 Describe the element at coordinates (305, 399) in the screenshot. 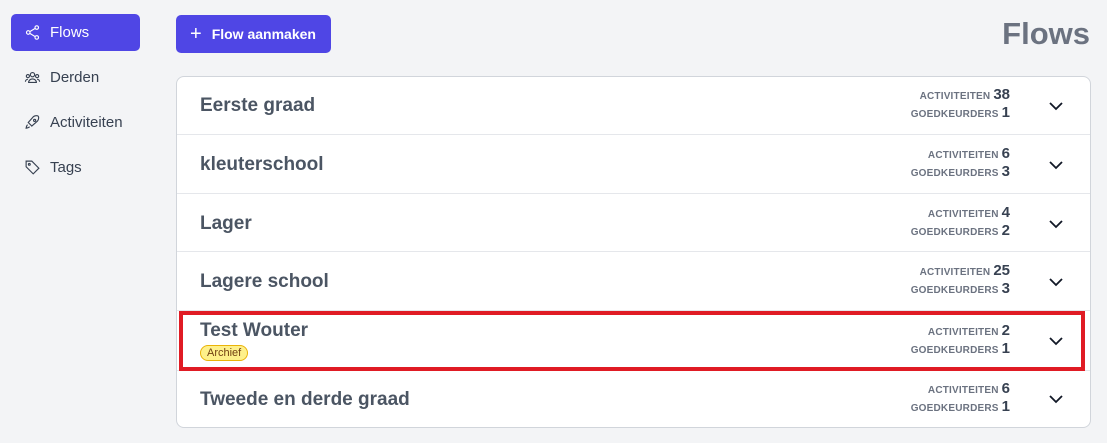

I see `flow-name: Tweede en derde graad` at that location.